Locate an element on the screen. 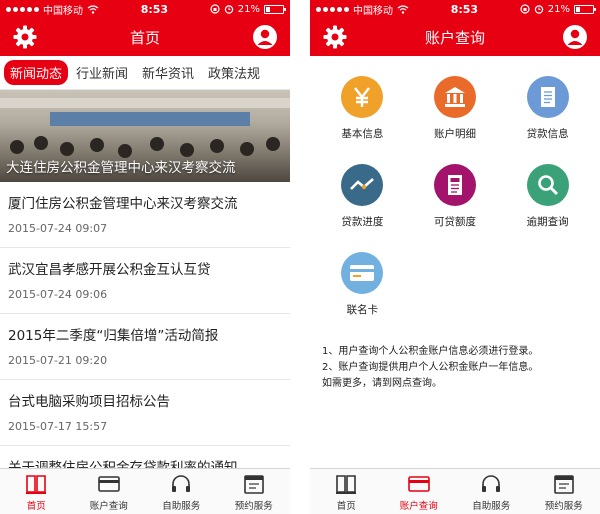 The image size is (600, 514). grid-item-basic-info: 基本信息 is located at coordinates (362, 117).